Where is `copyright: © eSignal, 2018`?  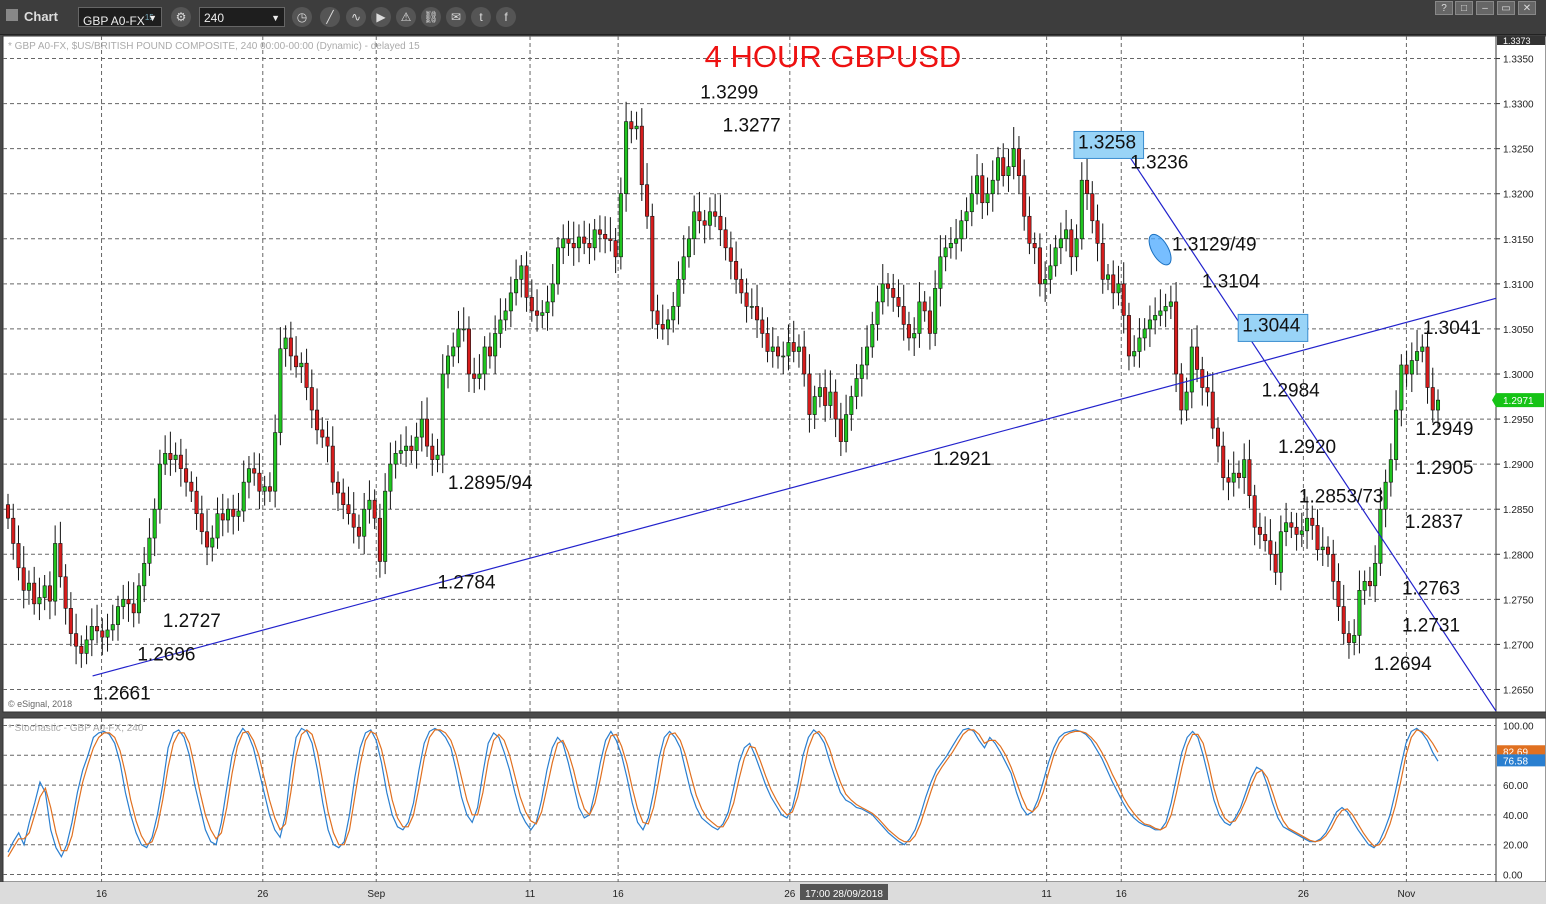
copyright: © eSignal, 2018 is located at coordinates (40, 704).